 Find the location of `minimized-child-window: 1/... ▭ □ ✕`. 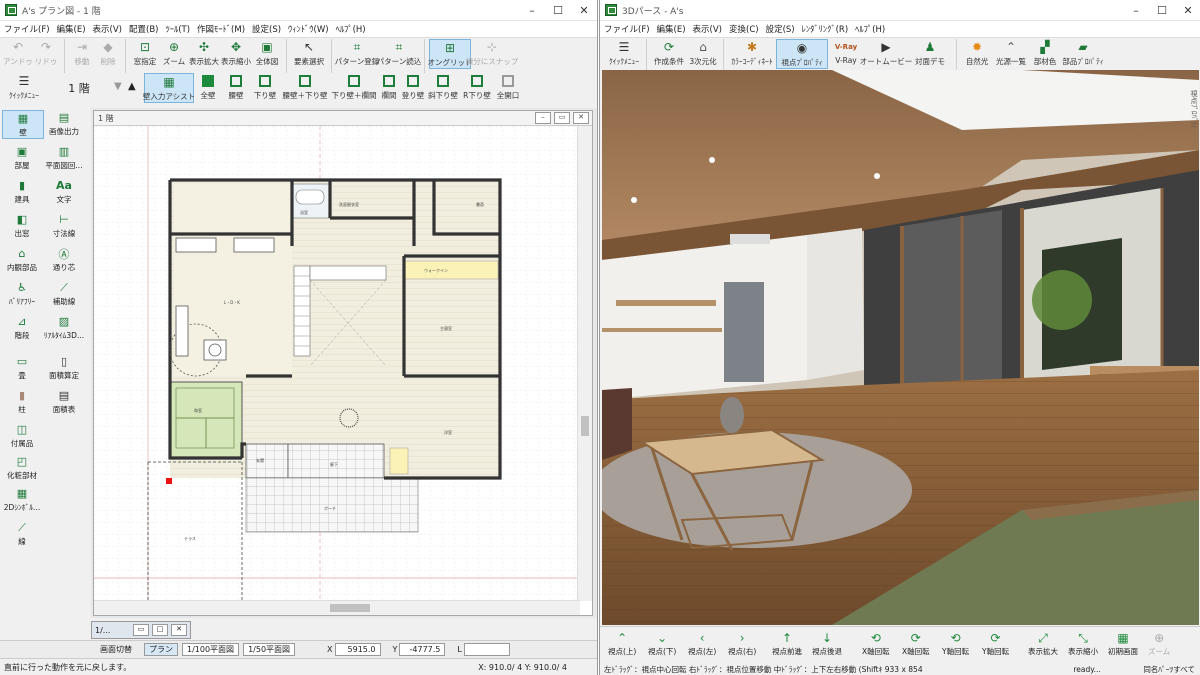

minimized-child-window: 1/... ▭ □ ✕ is located at coordinates (141, 630).